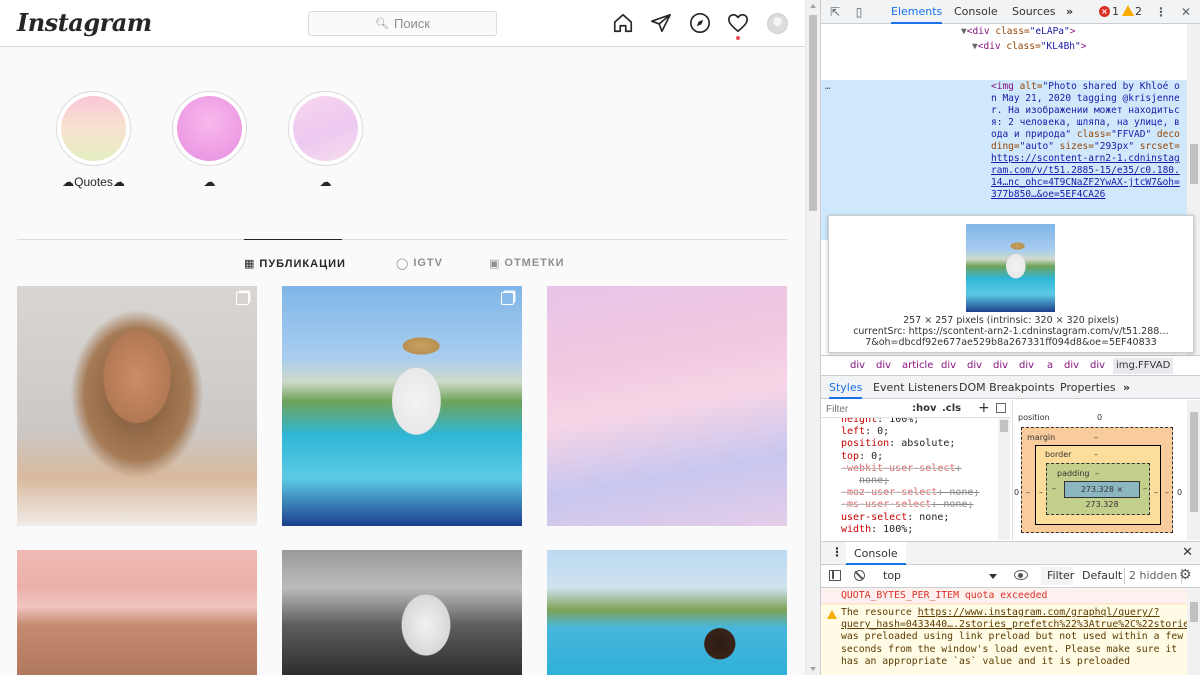 This screenshot has width=1200, height=675. I want to click on css-property-name: height, so click(859, 421).